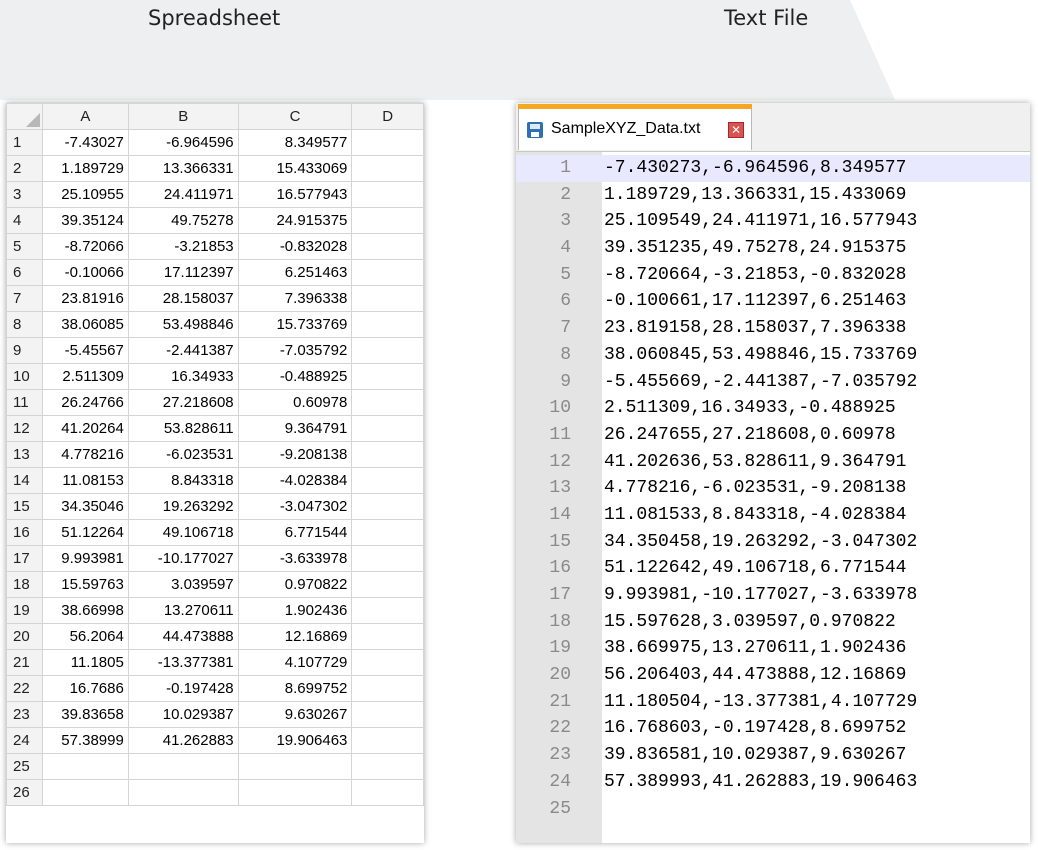  What do you see at coordinates (85, 298) in the screenshot?
I see `cell-a: 23.81916` at bounding box center [85, 298].